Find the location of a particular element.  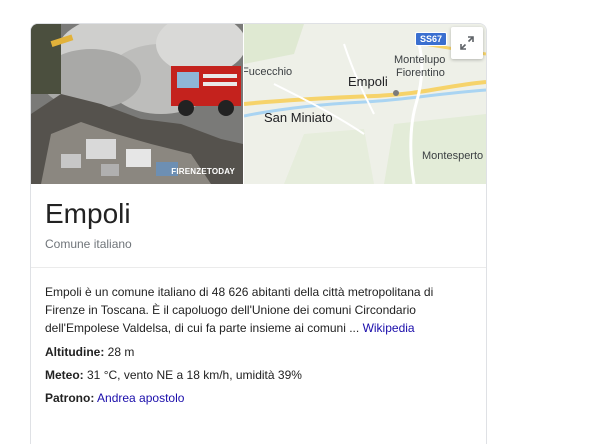

entity-subtitle: Comune italiano is located at coordinates (88, 244).